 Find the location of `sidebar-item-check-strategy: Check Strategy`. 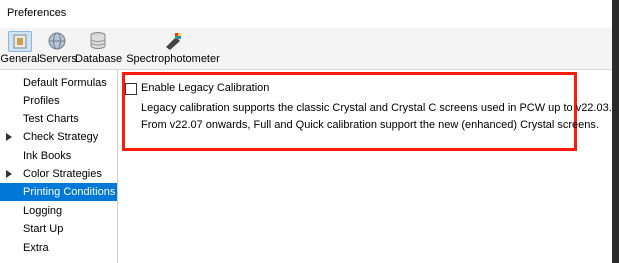

sidebar-item-check-strategy: Check Strategy is located at coordinates (58, 137).